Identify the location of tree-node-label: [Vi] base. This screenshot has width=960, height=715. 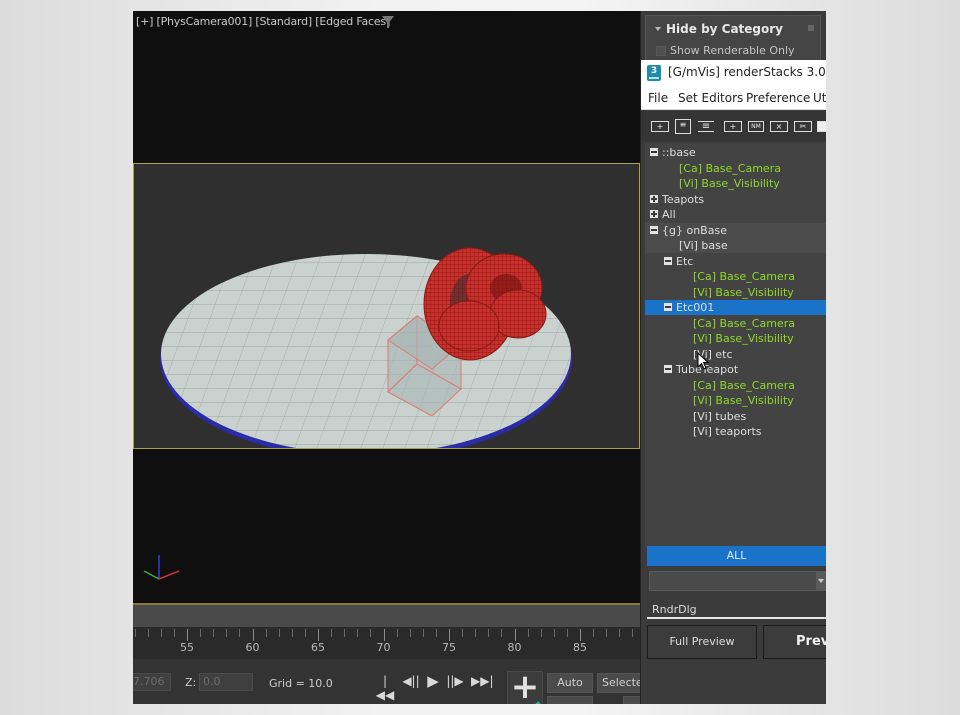
(703, 245).